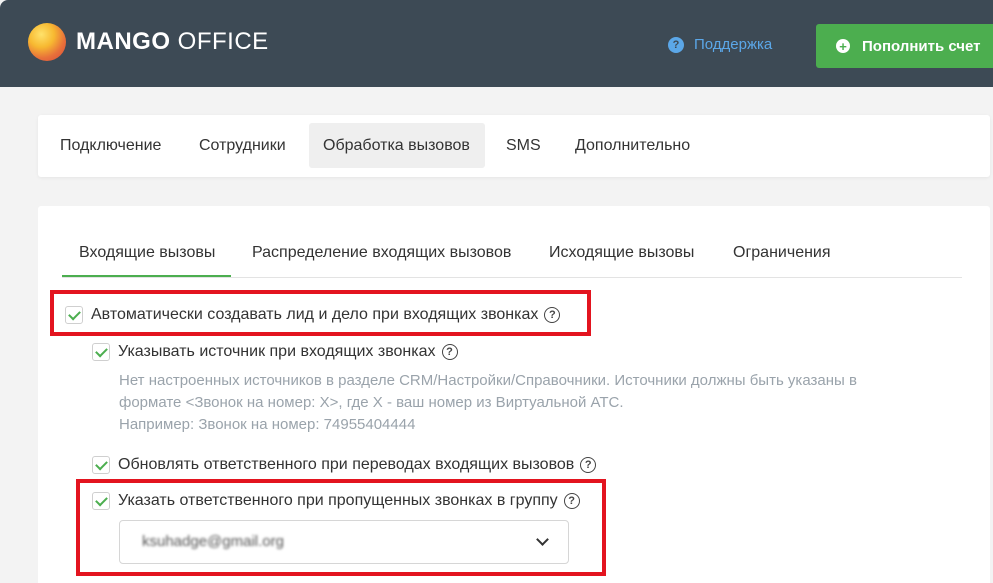  What do you see at coordinates (101, 352) in the screenshot?
I see `source-checkbox` at bounding box center [101, 352].